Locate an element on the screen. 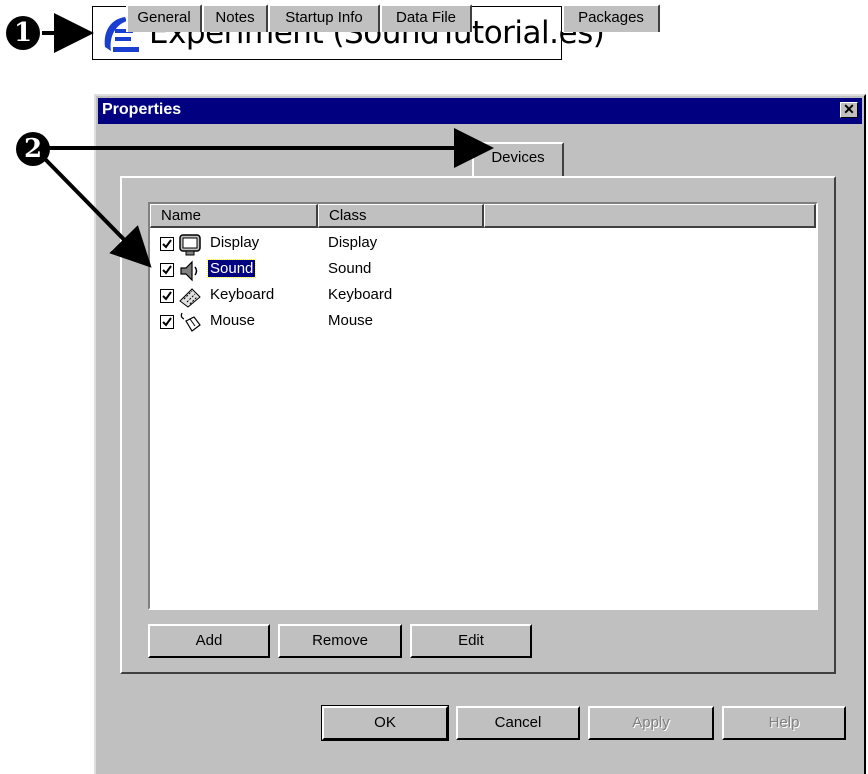 The image size is (868, 774). cancel-button-label: Cancel is located at coordinates (518, 722).